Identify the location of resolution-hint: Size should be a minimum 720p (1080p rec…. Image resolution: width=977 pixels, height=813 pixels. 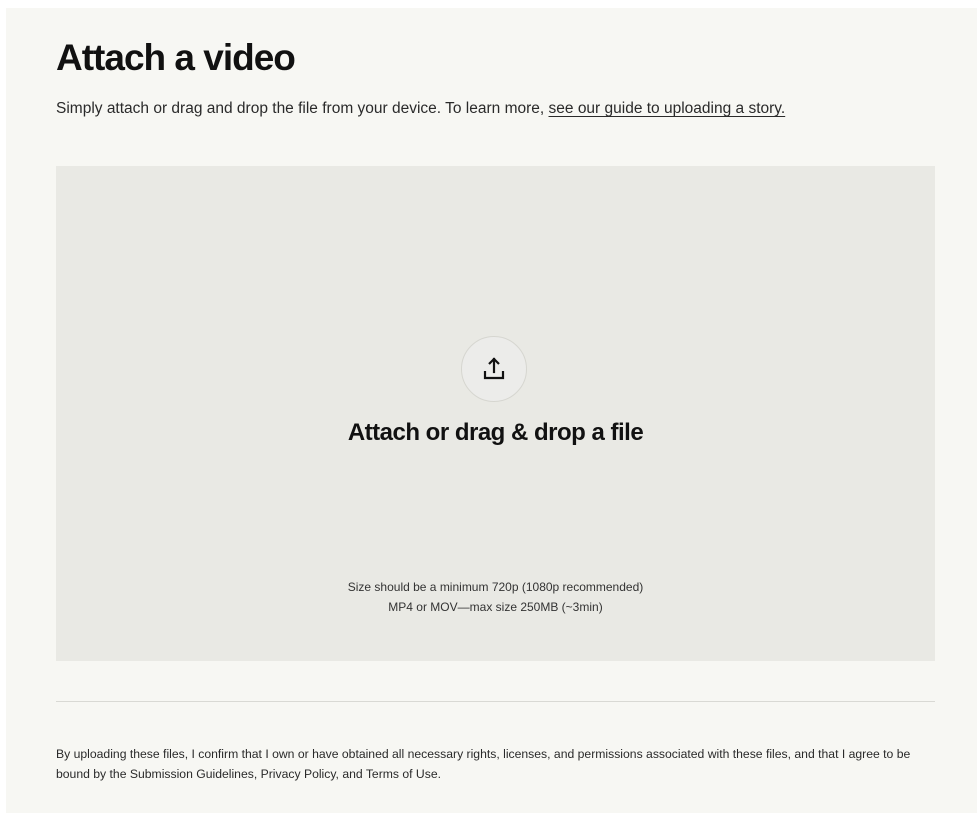
(495, 587).